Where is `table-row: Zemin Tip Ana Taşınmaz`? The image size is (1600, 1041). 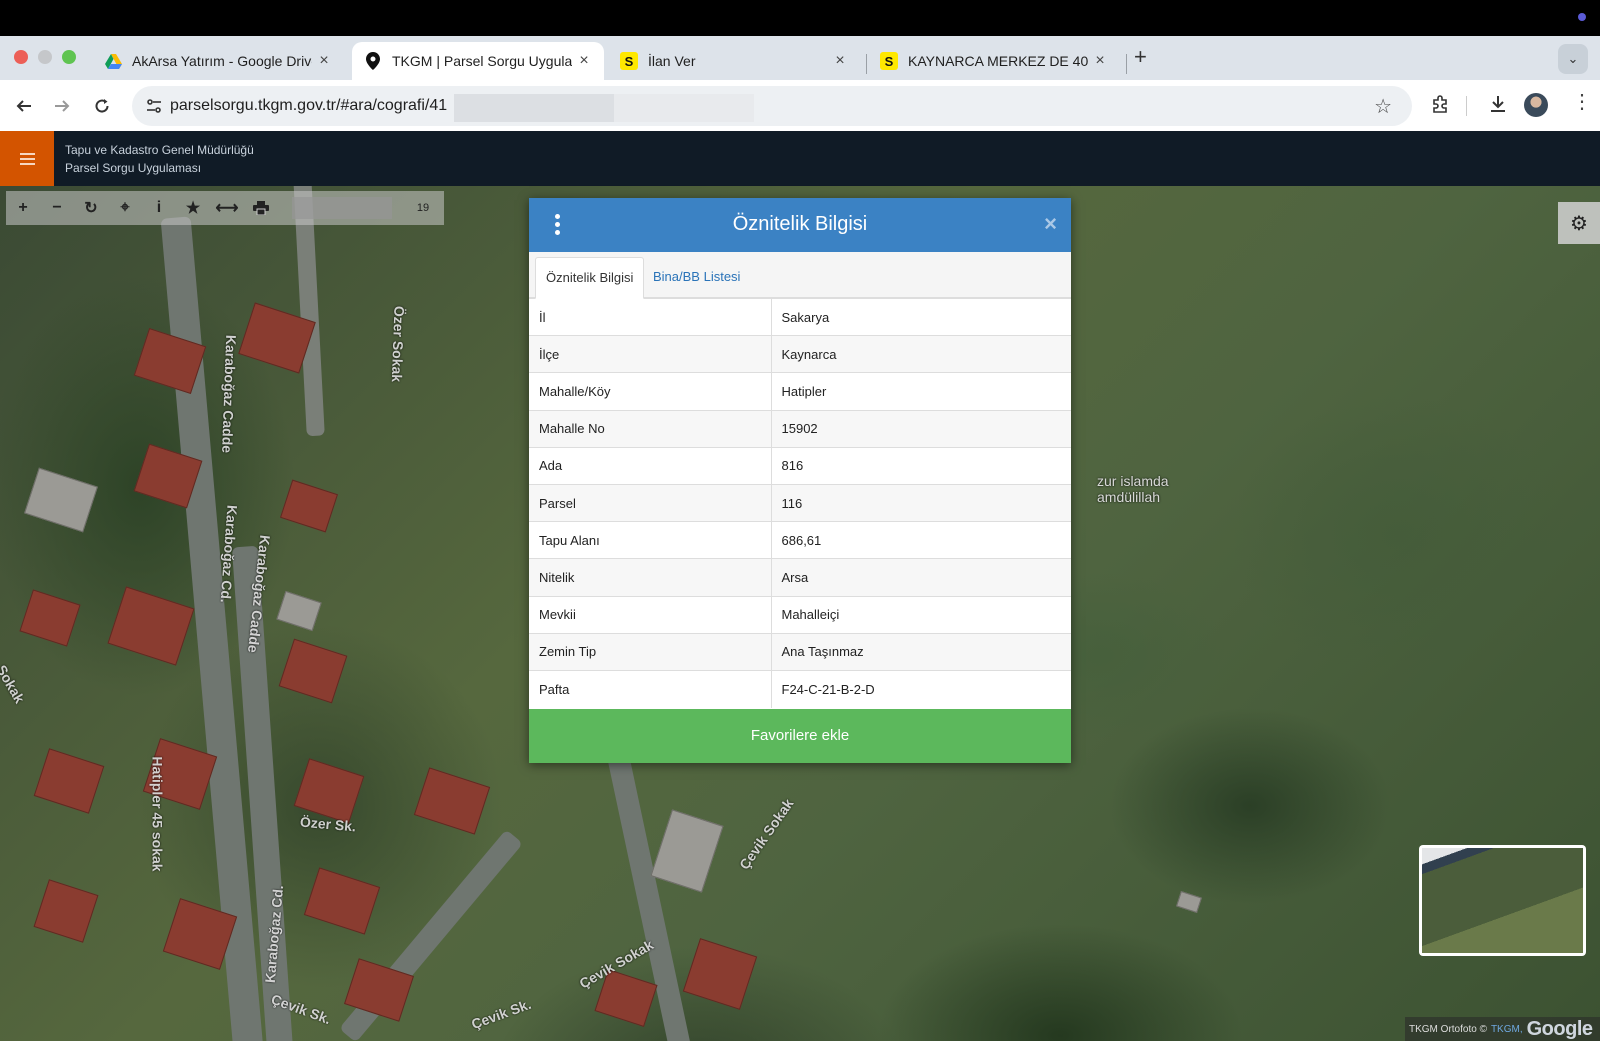
table-row: Zemin Tip Ana Taşınmaz is located at coordinates (800, 651).